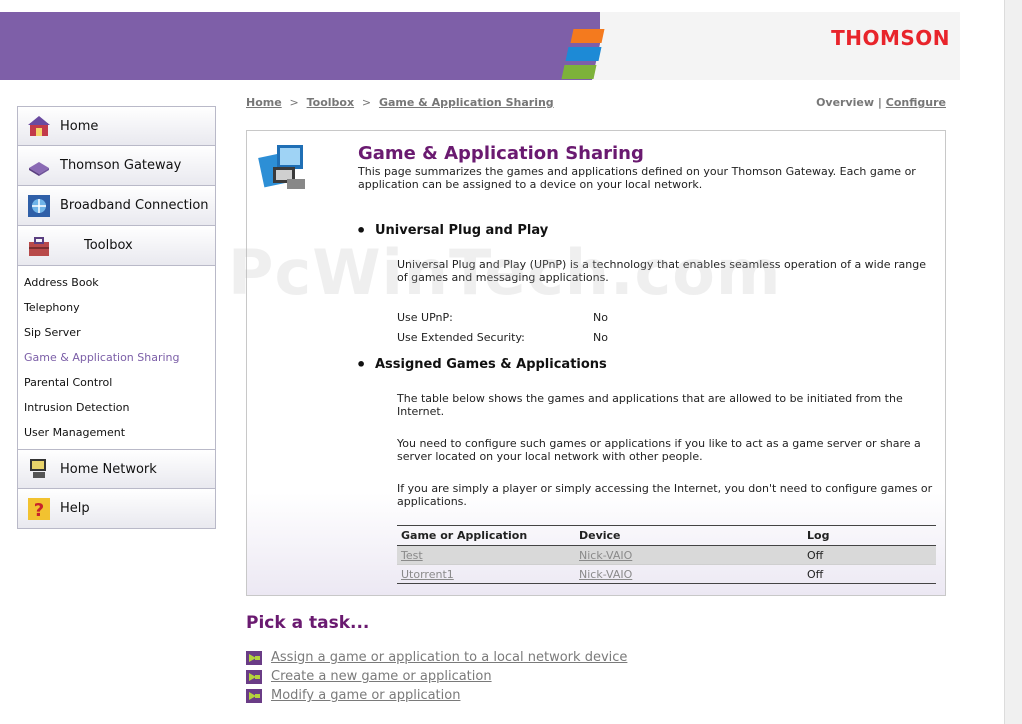 The image size is (1022, 724). What do you see at coordinates (600, 317) in the screenshot?
I see `use-upnp-value: No` at bounding box center [600, 317].